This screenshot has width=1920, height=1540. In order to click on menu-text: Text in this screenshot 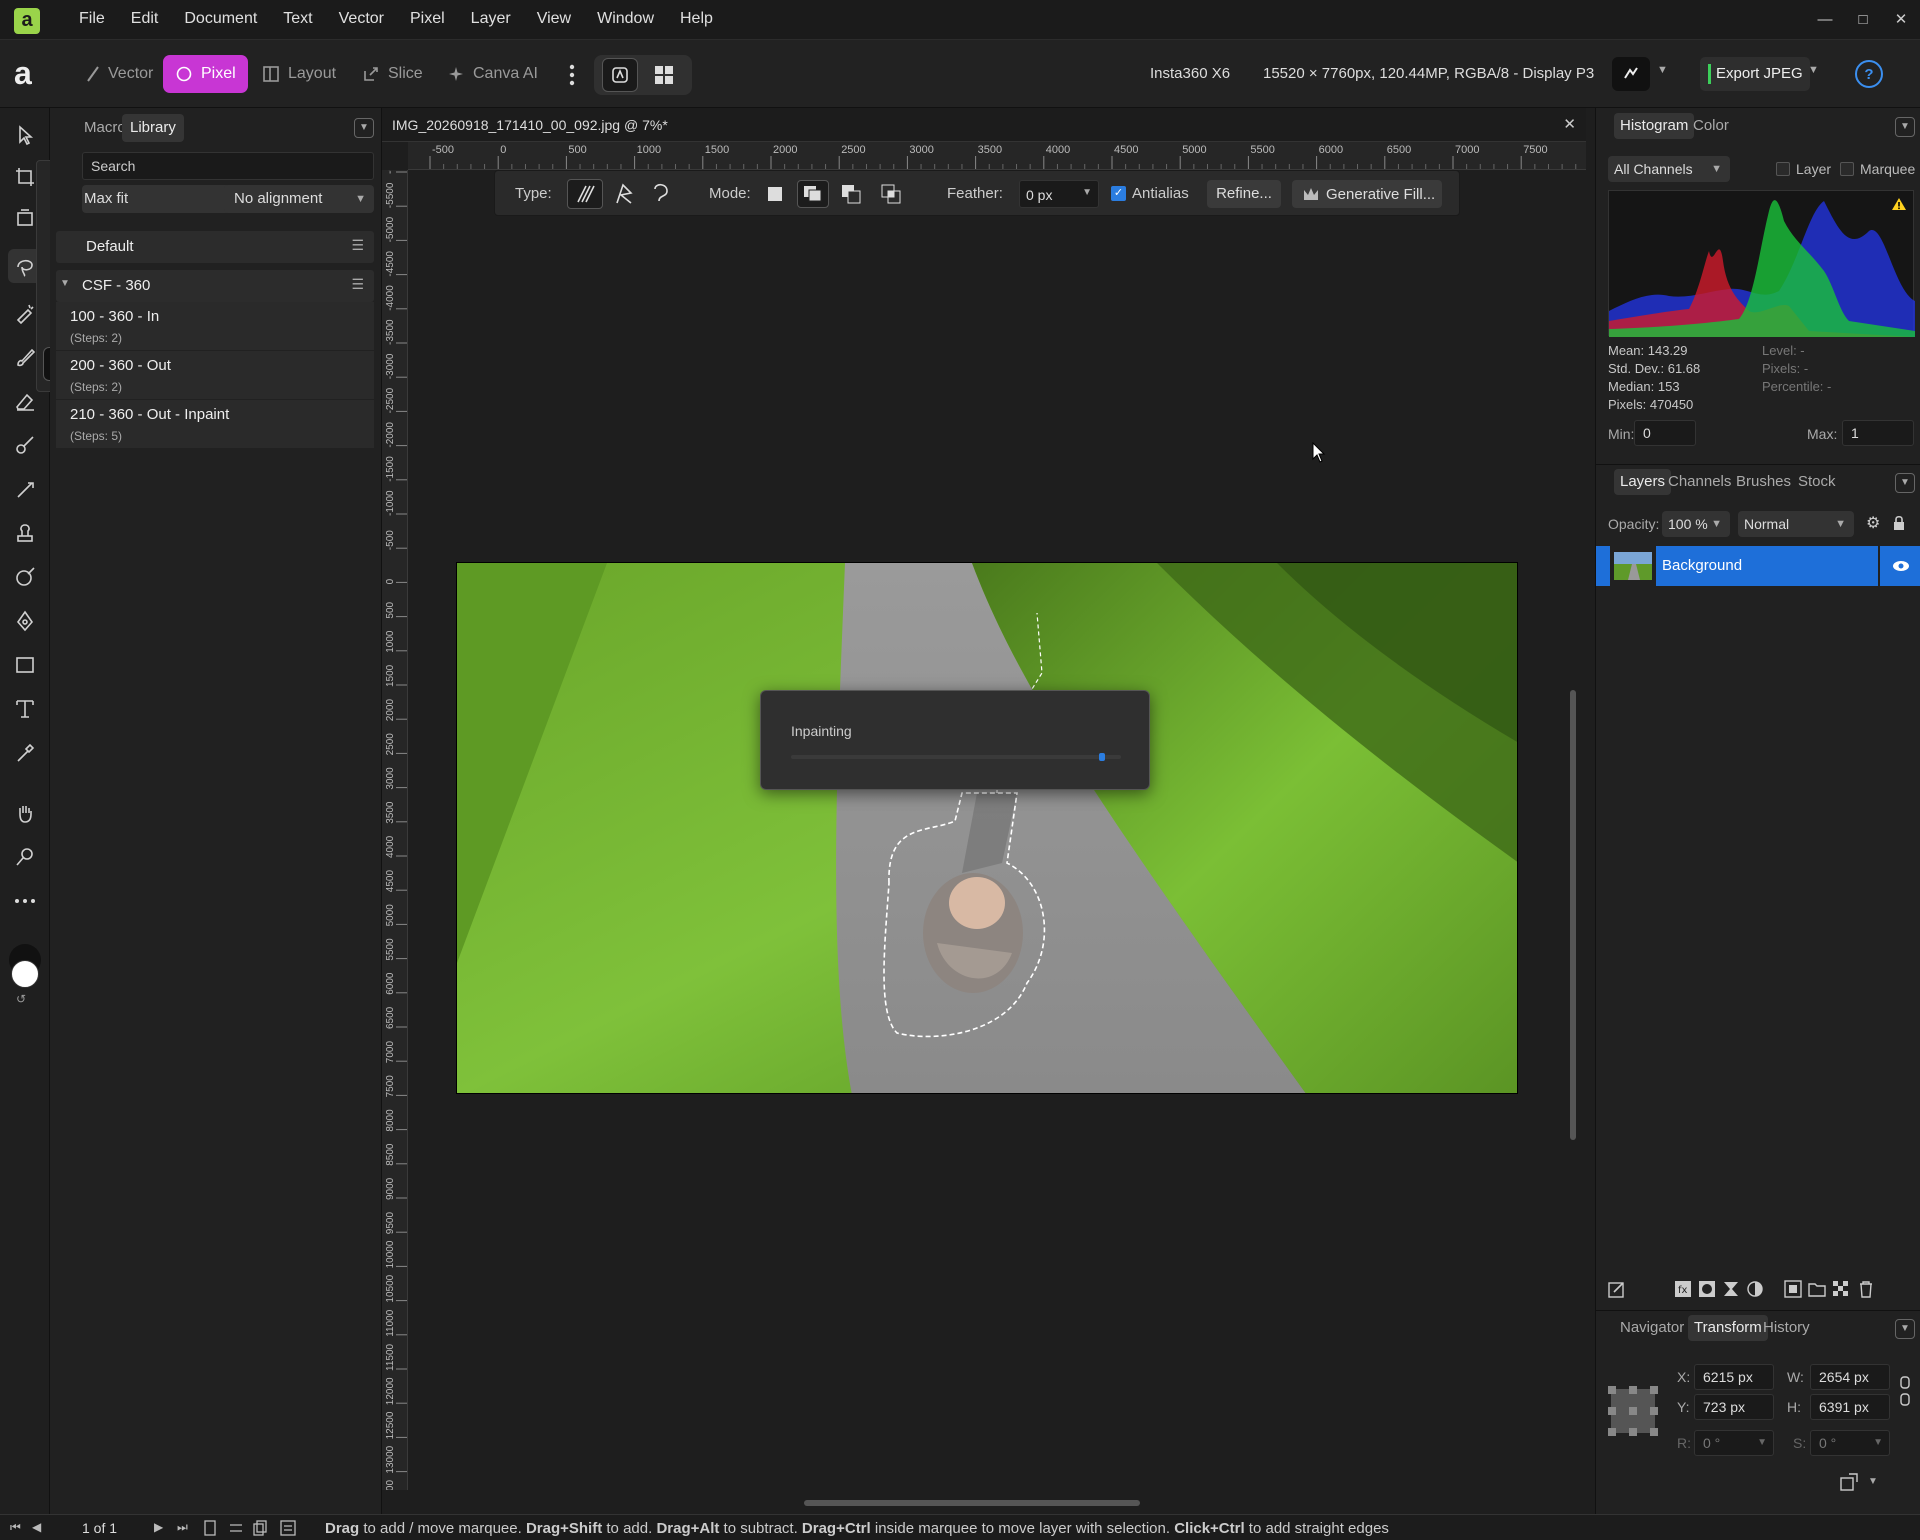, I will do `click(297, 19)`.